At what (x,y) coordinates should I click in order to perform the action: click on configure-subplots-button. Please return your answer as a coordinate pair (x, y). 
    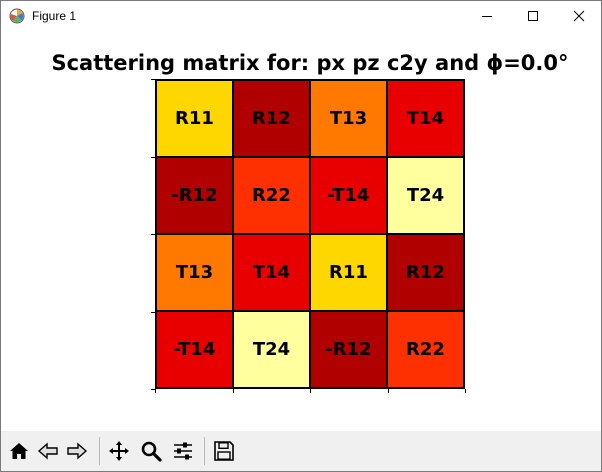
    Looking at the image, I should click on (183, 451).